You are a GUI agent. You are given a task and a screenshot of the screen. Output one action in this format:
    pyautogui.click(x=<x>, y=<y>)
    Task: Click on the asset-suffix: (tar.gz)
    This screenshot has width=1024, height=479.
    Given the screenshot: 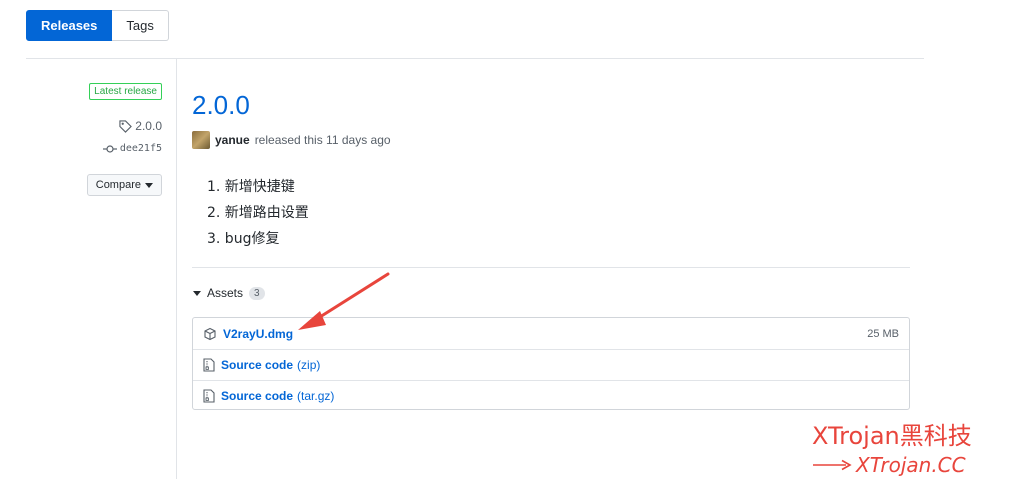 What is the action you would take?
    pyautogui.click(x=316, y=396)
    